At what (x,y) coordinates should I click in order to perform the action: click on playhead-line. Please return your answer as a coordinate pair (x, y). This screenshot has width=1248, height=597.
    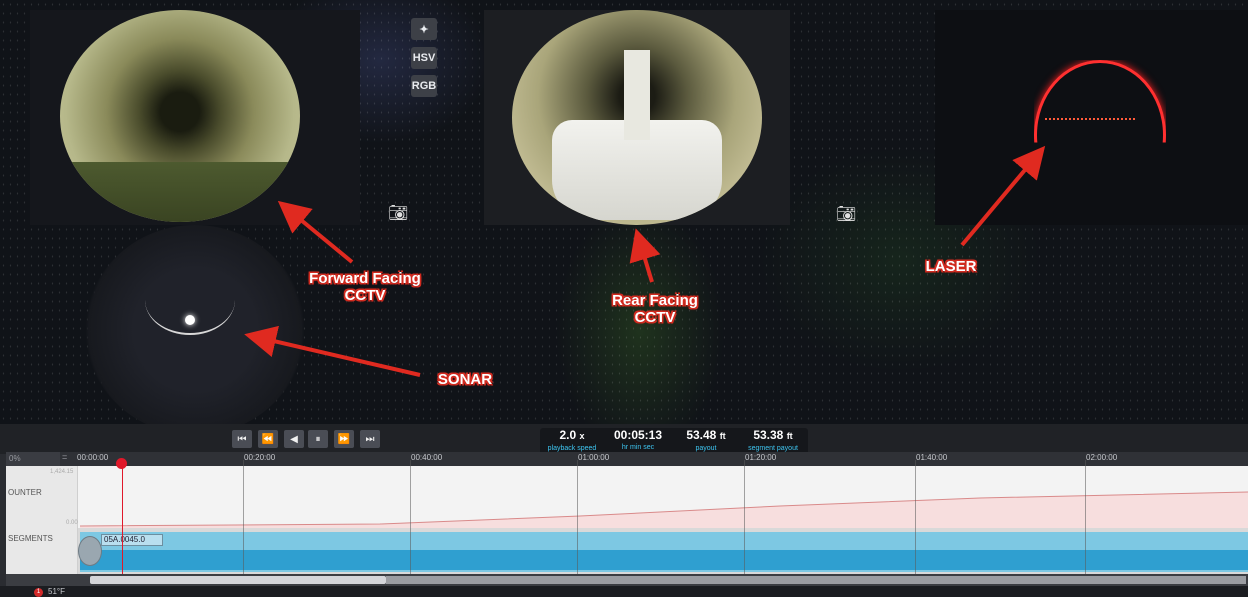
    Looking at the image, I should click on (122, 517).